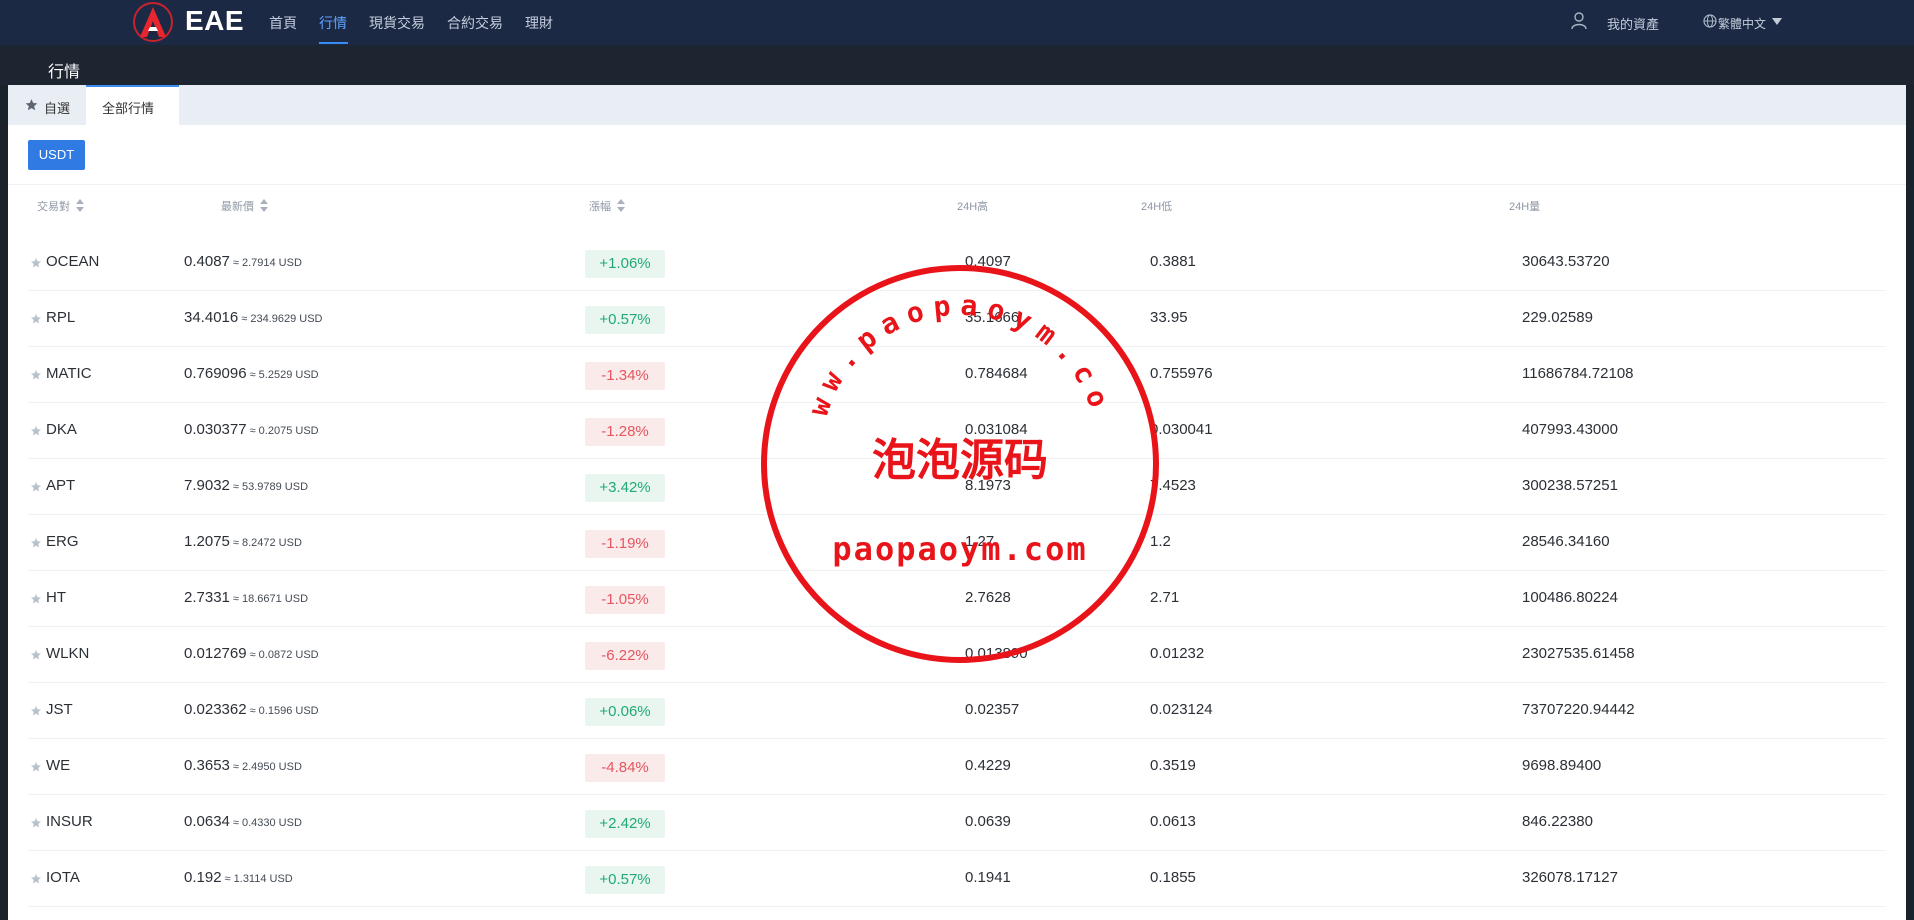 This screenshot has width=1914, height=920. I want to click on last-price: 2.7331 ≈ 18.6671 USD, so click(246, 597).